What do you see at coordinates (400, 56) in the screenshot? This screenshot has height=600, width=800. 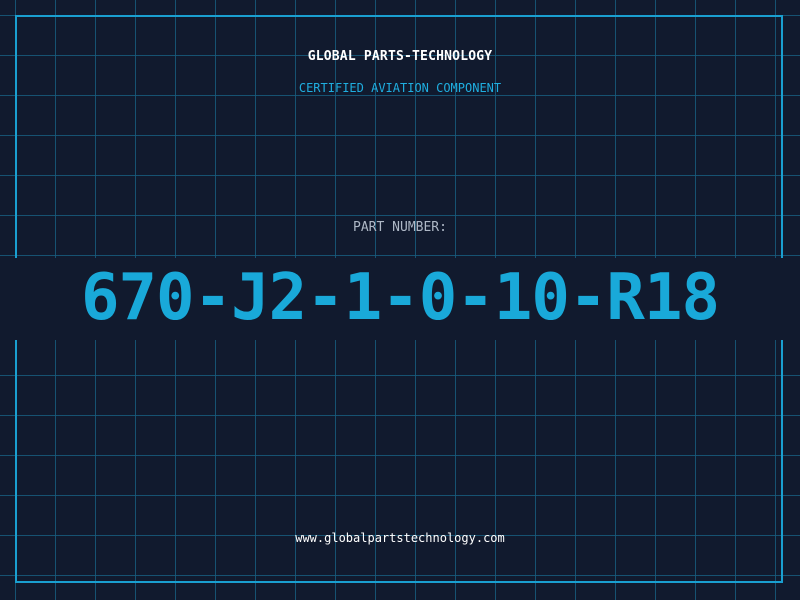 I see `company-name: GLOBAL PARTS-TECHNOLOGY` at bounding box center [400, 56].